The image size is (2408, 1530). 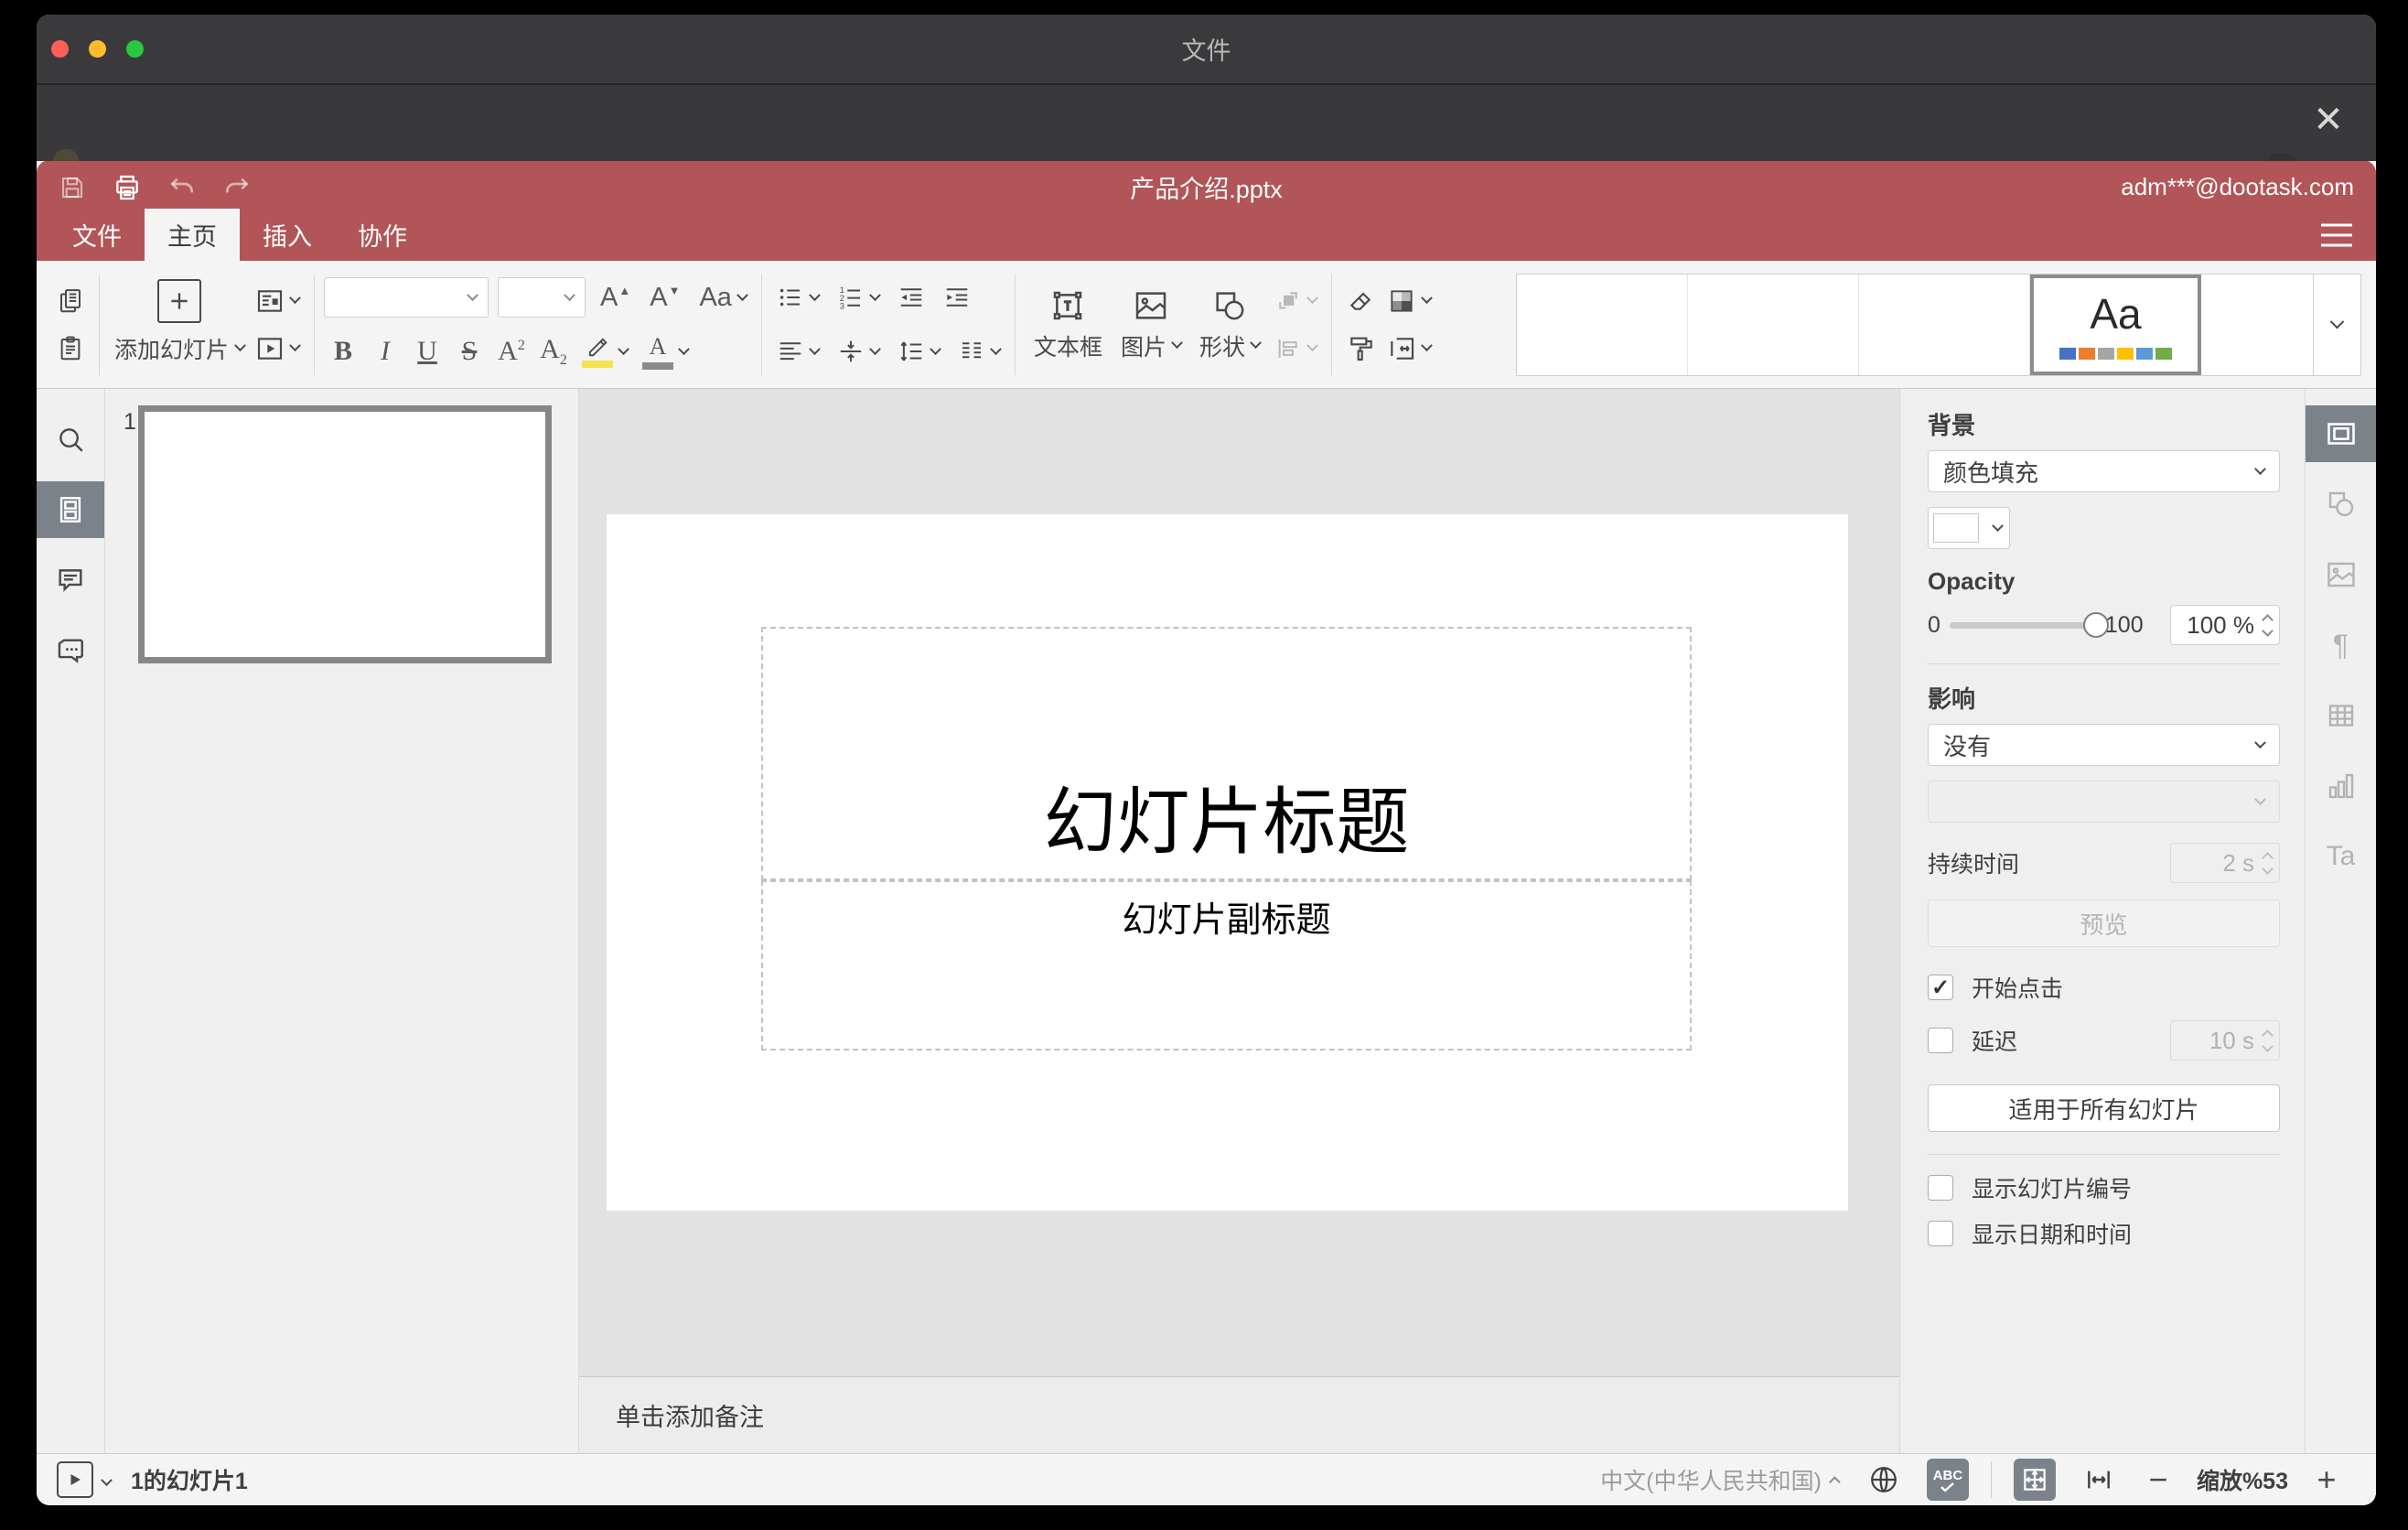 I want to click on notes-area: 单击添加备注, so click(x=1239, y=1414).